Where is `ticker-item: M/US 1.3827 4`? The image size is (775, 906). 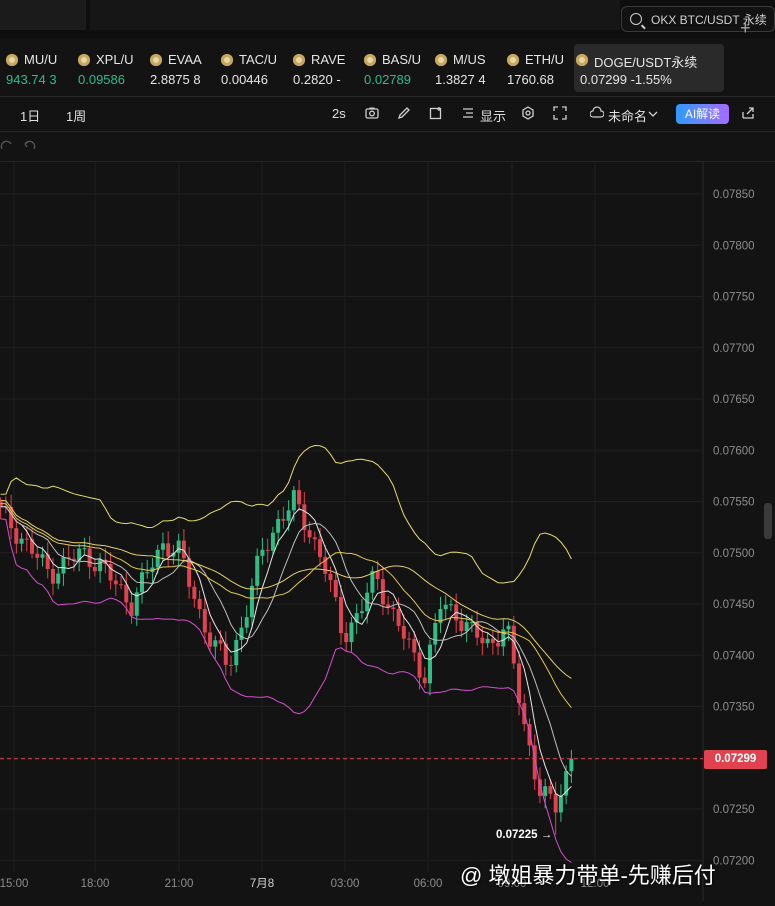
ticker-item: M/US 1.3827 4 is located at coordinates (467, 68).